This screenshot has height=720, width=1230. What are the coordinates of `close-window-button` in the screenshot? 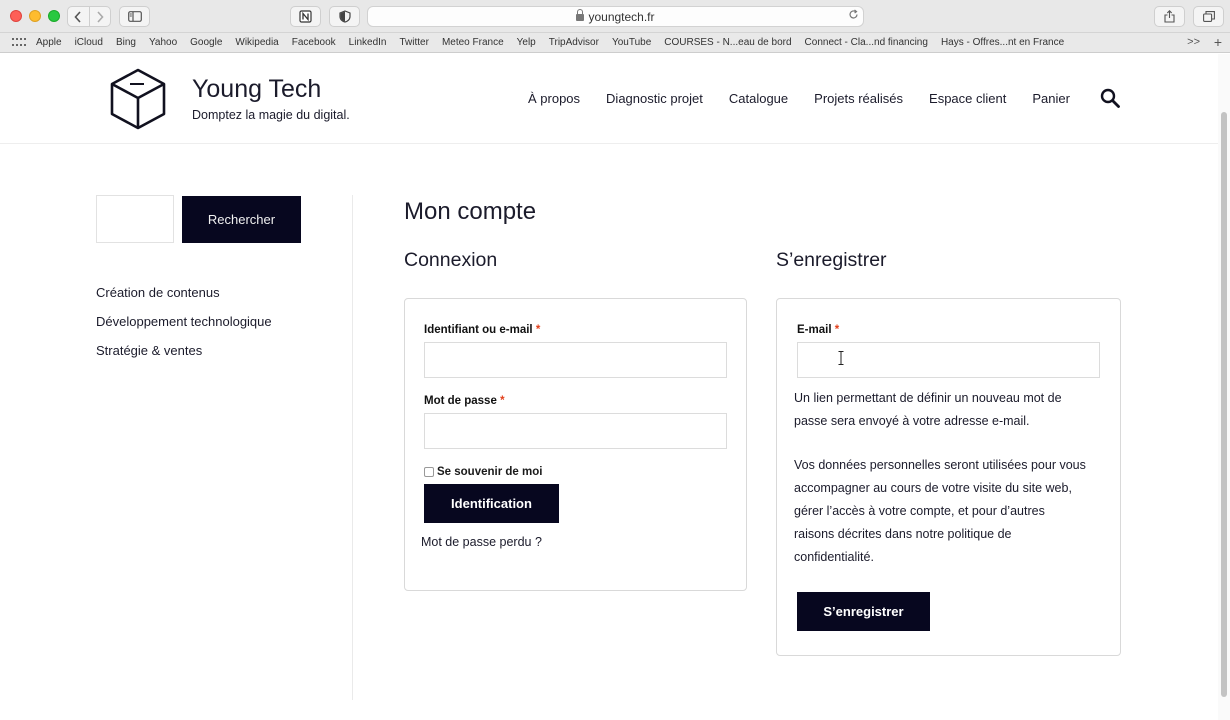 It's located at (16, 16).